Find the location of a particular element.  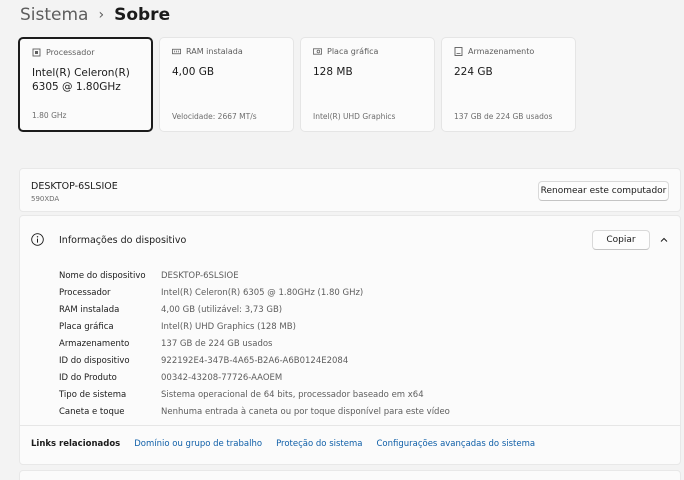

spec-card-title: RAM instalada is located at coordinates (214, 51).